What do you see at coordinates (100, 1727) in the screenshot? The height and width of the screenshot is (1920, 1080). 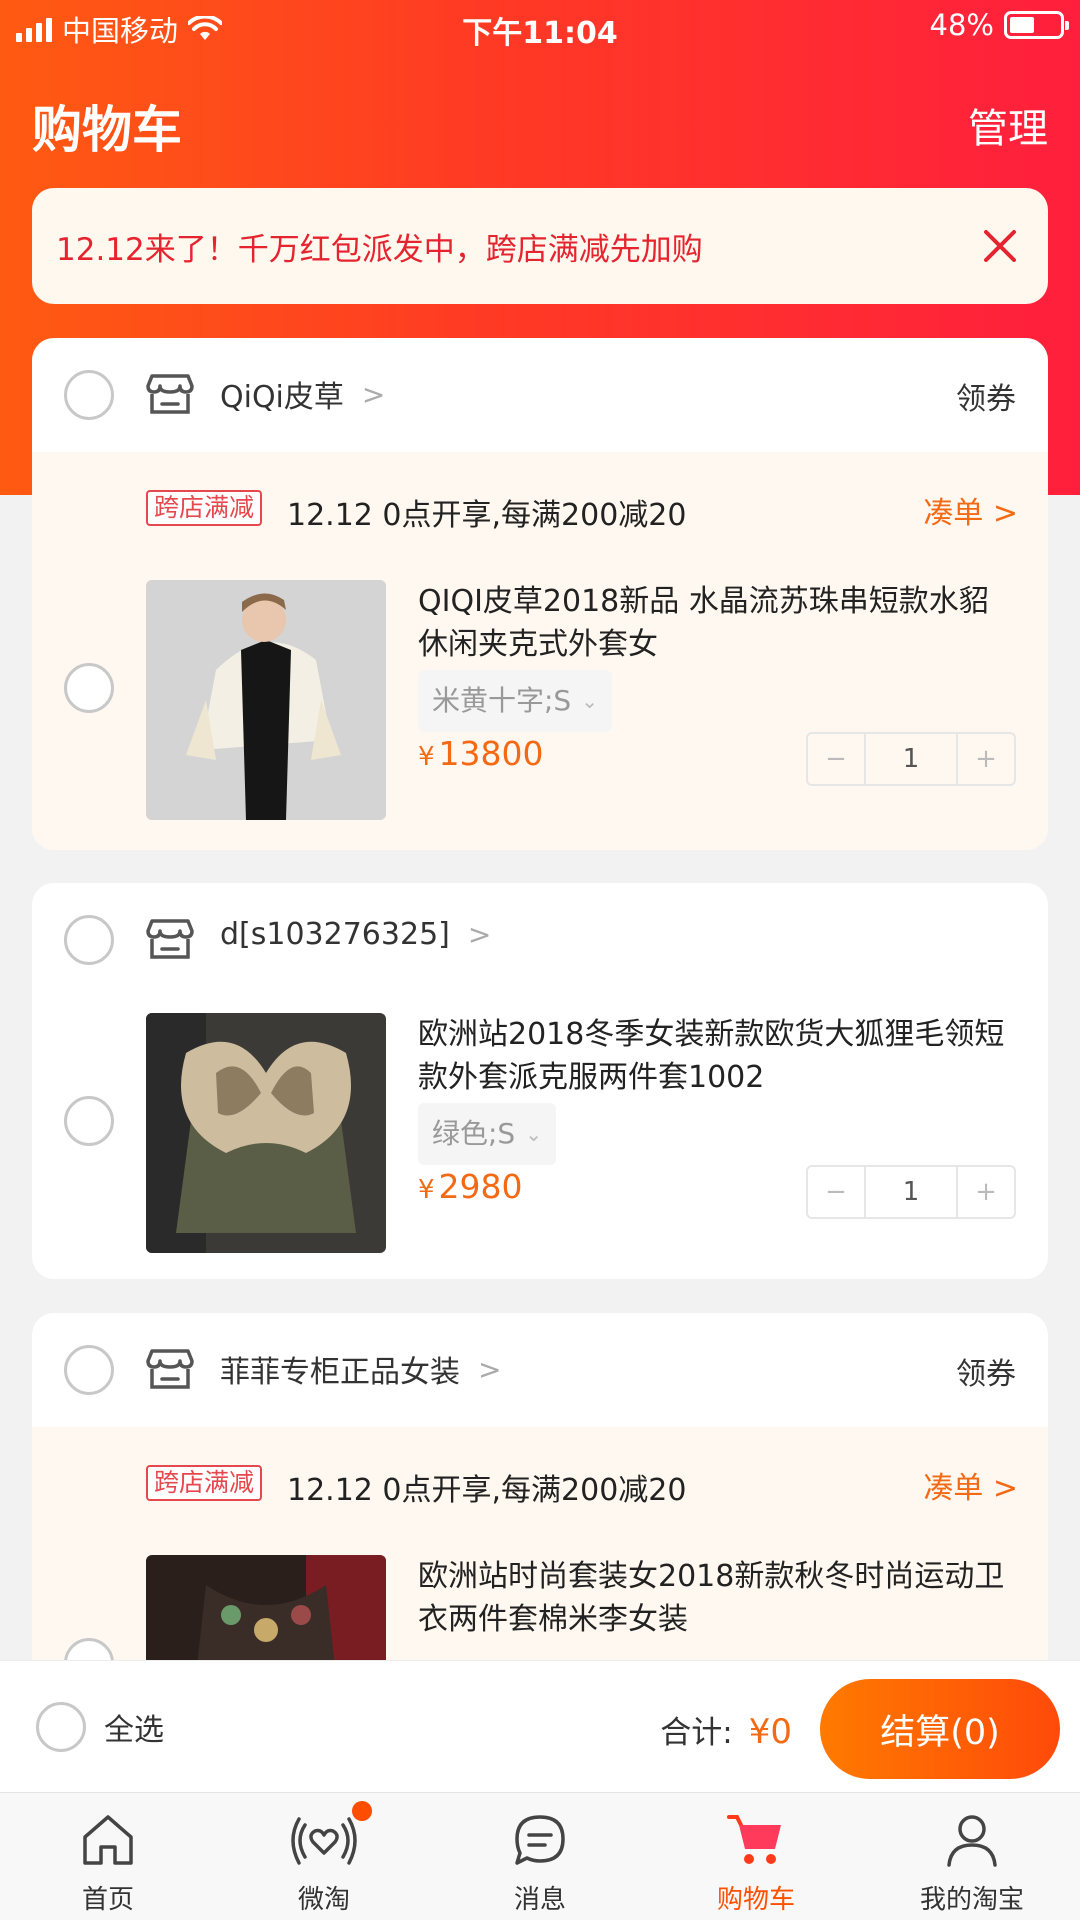 I see `select-all-toggle: 全选` at bounding box center [100, 1727].